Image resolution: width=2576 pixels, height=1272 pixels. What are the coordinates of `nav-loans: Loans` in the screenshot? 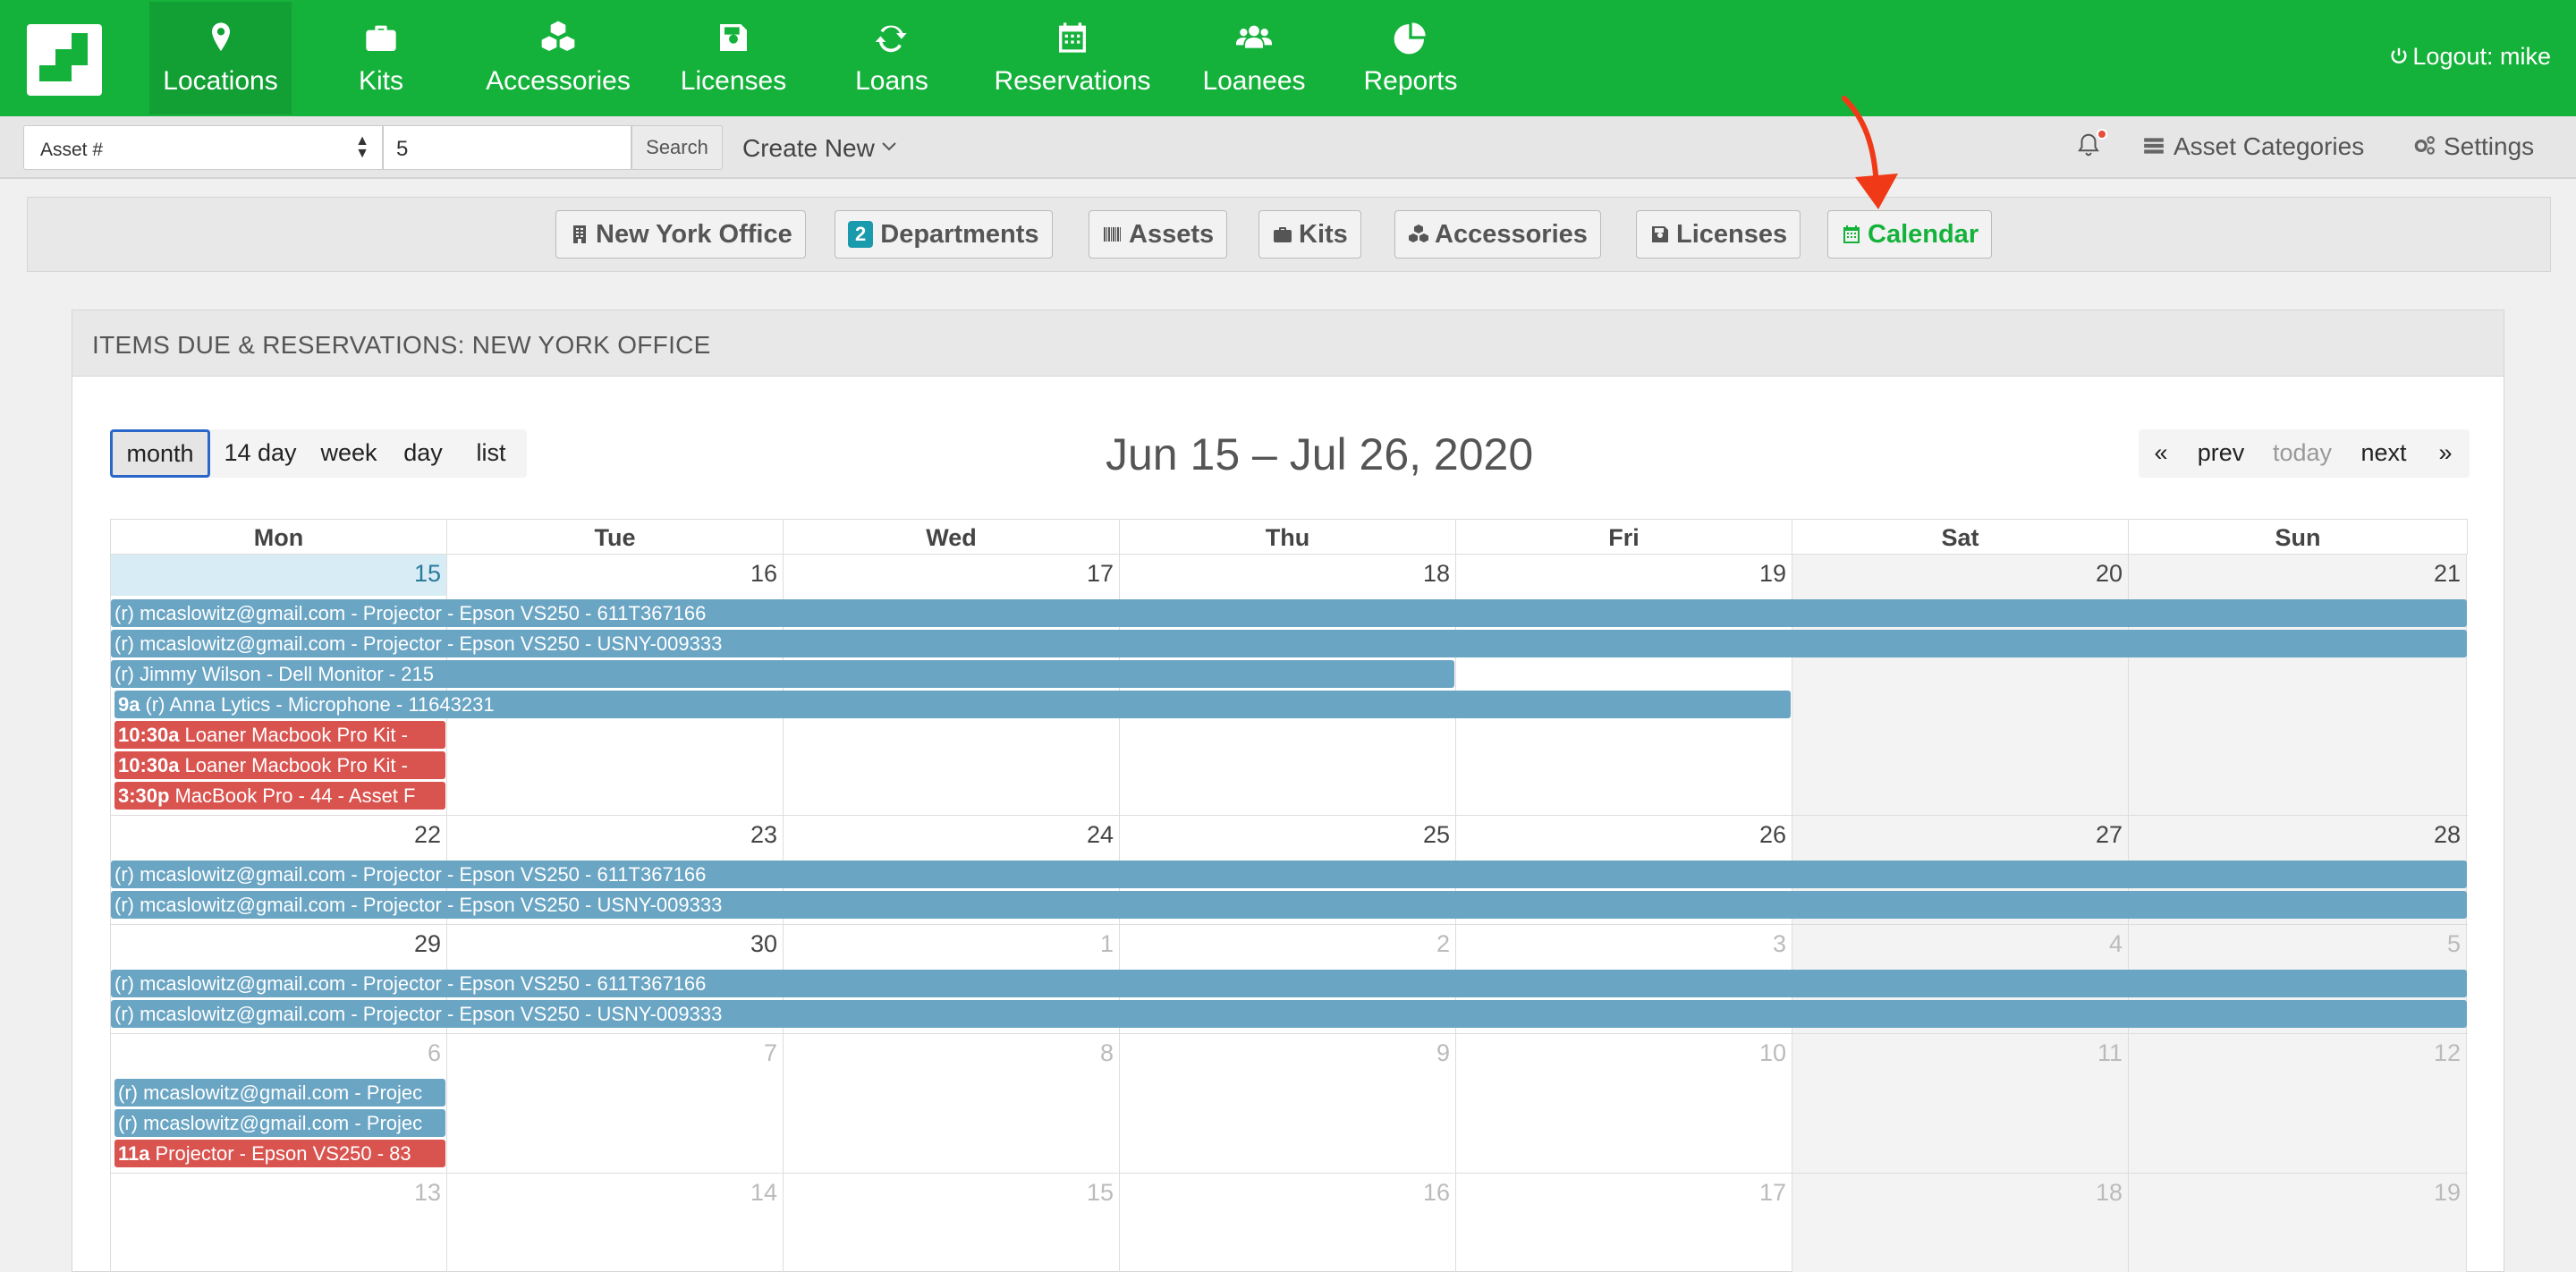 It's located at (891, 58).